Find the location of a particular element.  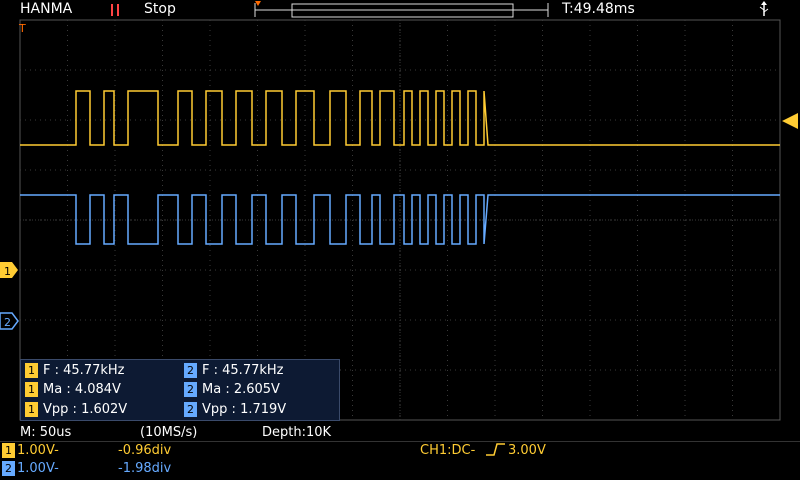

ch2-offset: -1.98div is located at coordinates (145, 468).